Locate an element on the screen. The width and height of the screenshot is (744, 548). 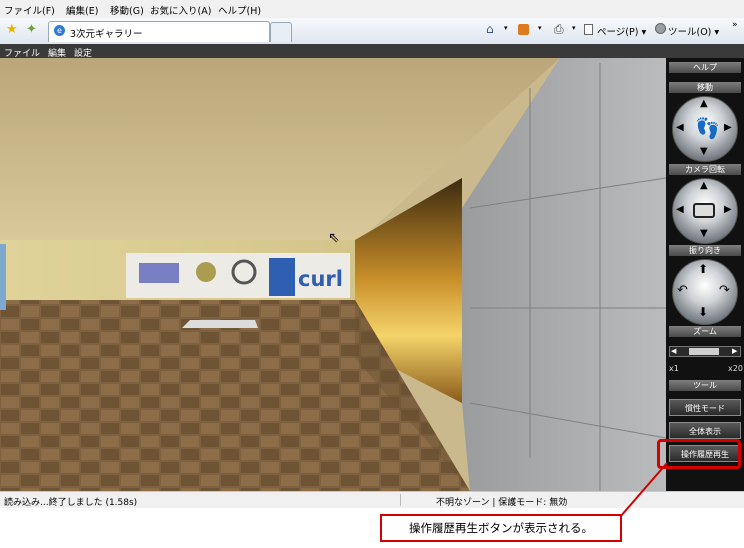
mouse-cursor-icon: ⇖ is located at coordinates (334, 238).